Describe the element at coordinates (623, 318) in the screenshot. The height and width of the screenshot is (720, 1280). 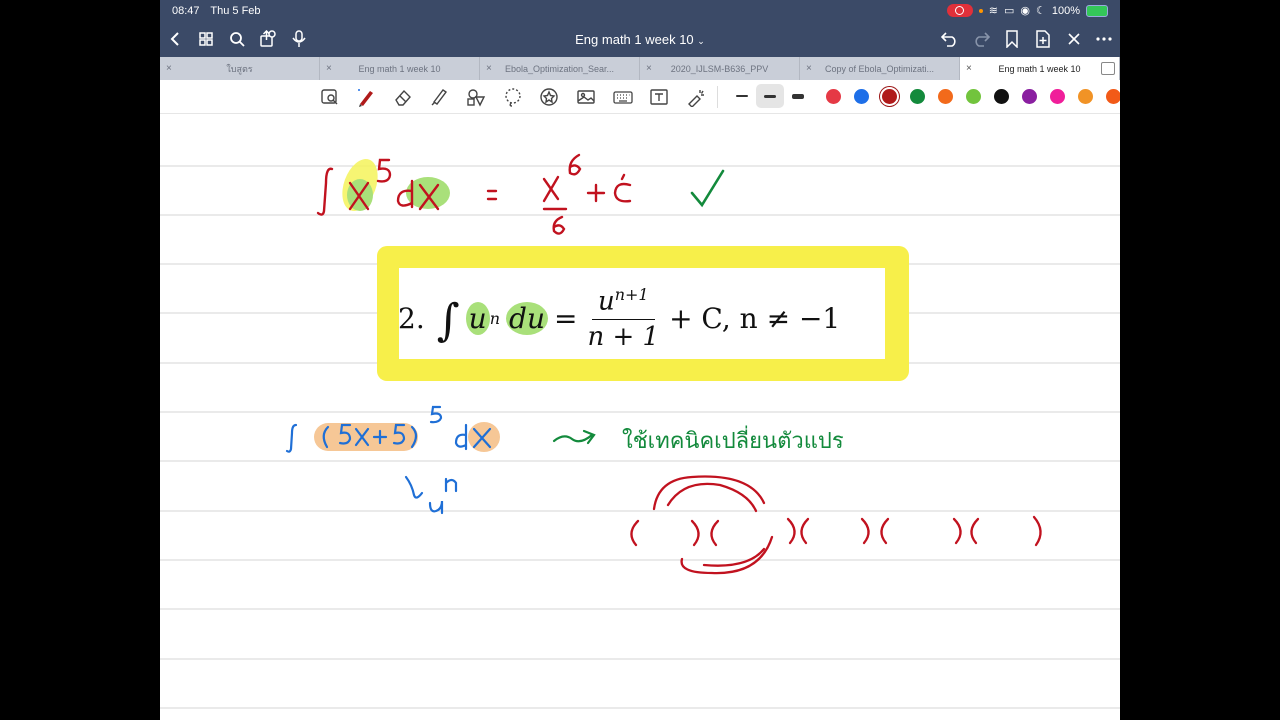
I see `formula-fraction: un+1 n + 1` at that location.